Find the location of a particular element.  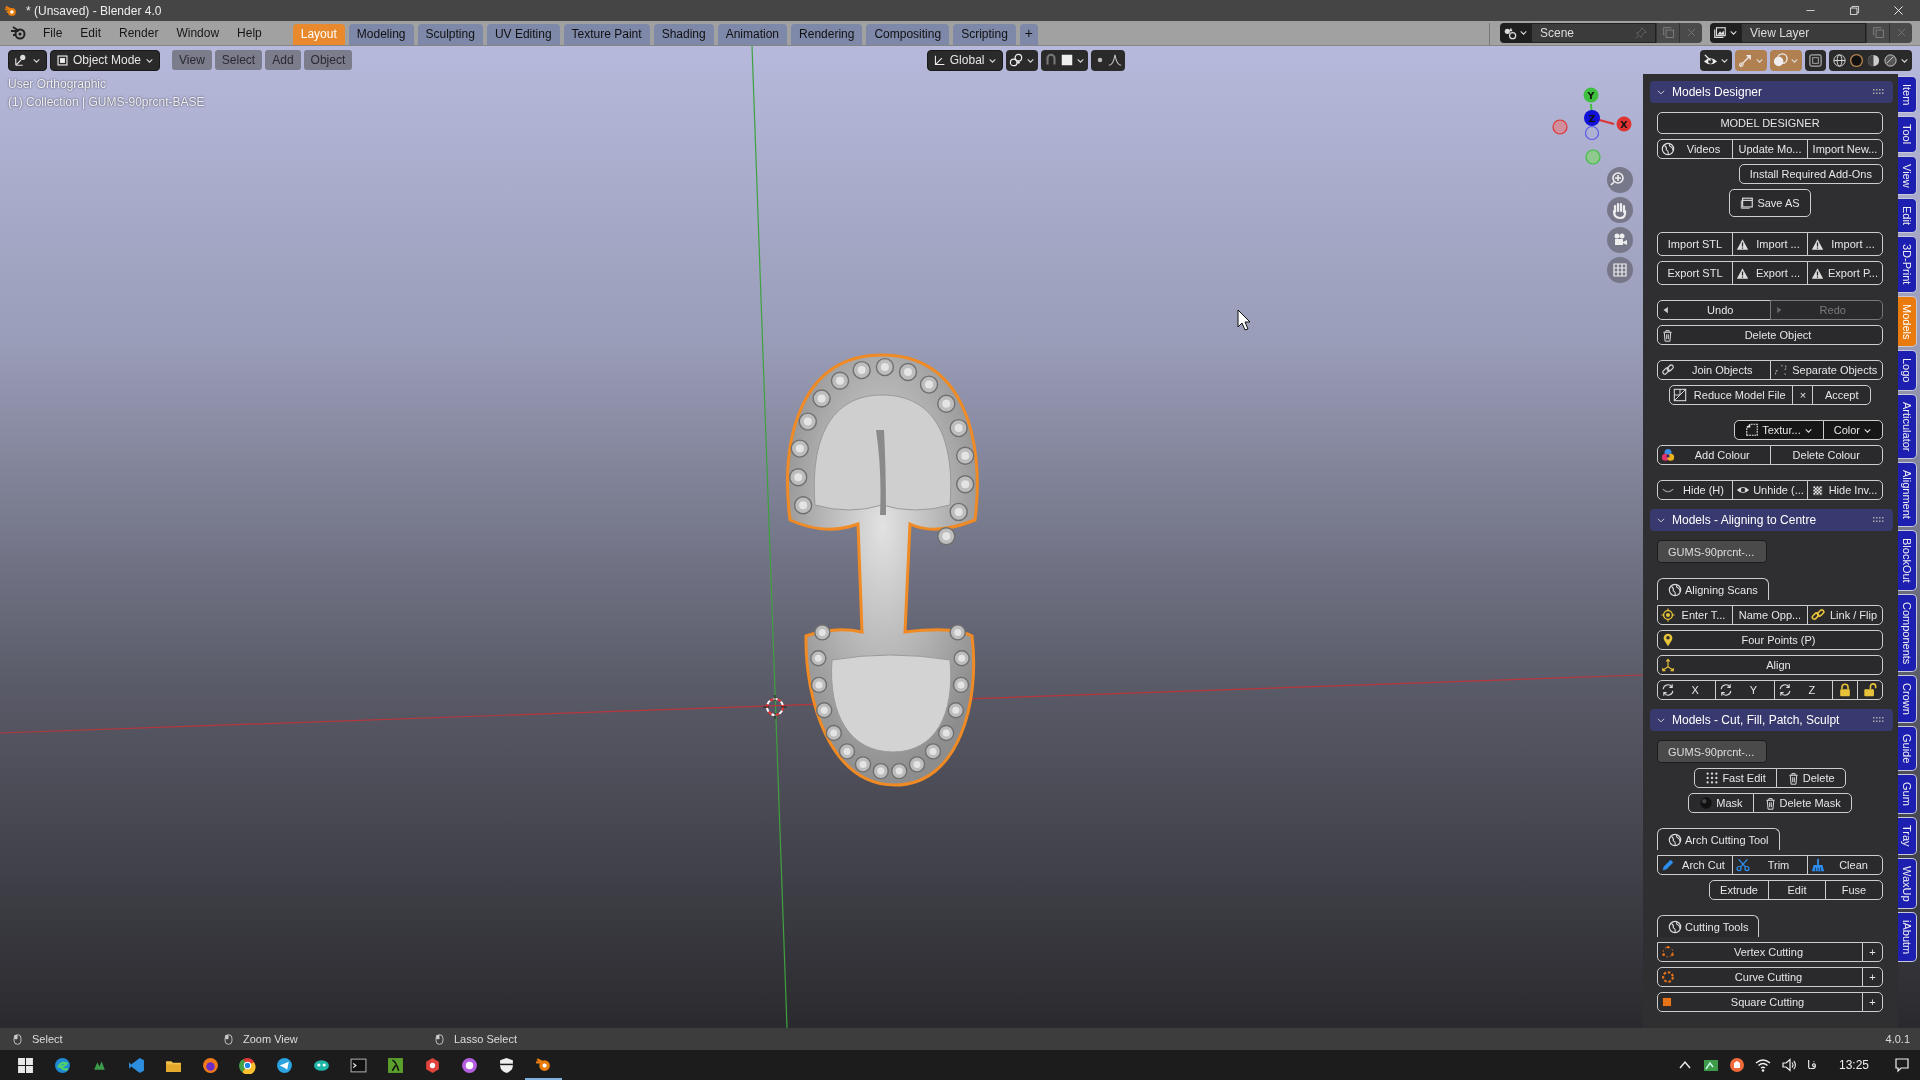

button: Separate Objects is located at coordinates (1826, 370).